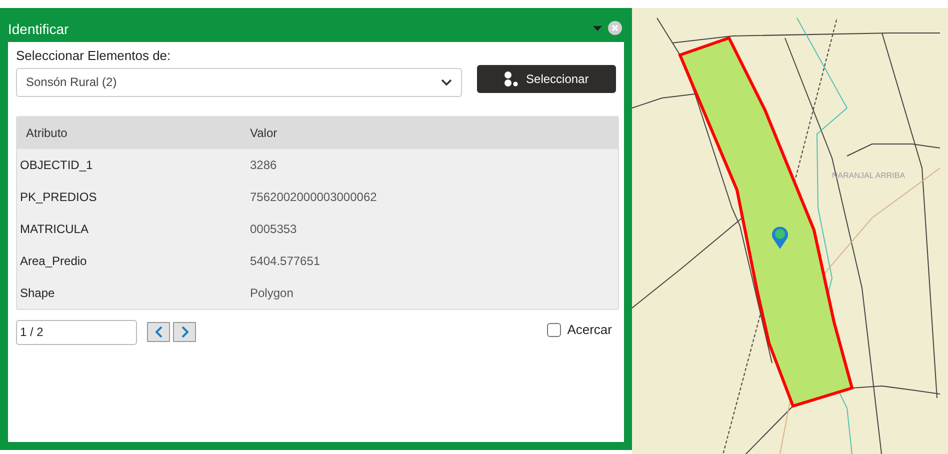 This screenshot has height=454, width=948. What do you see at coordinates (94, 56) in the screenshot?
I see `select-label: Seleccionar Elementos de:` at bounding box center [94, 56].